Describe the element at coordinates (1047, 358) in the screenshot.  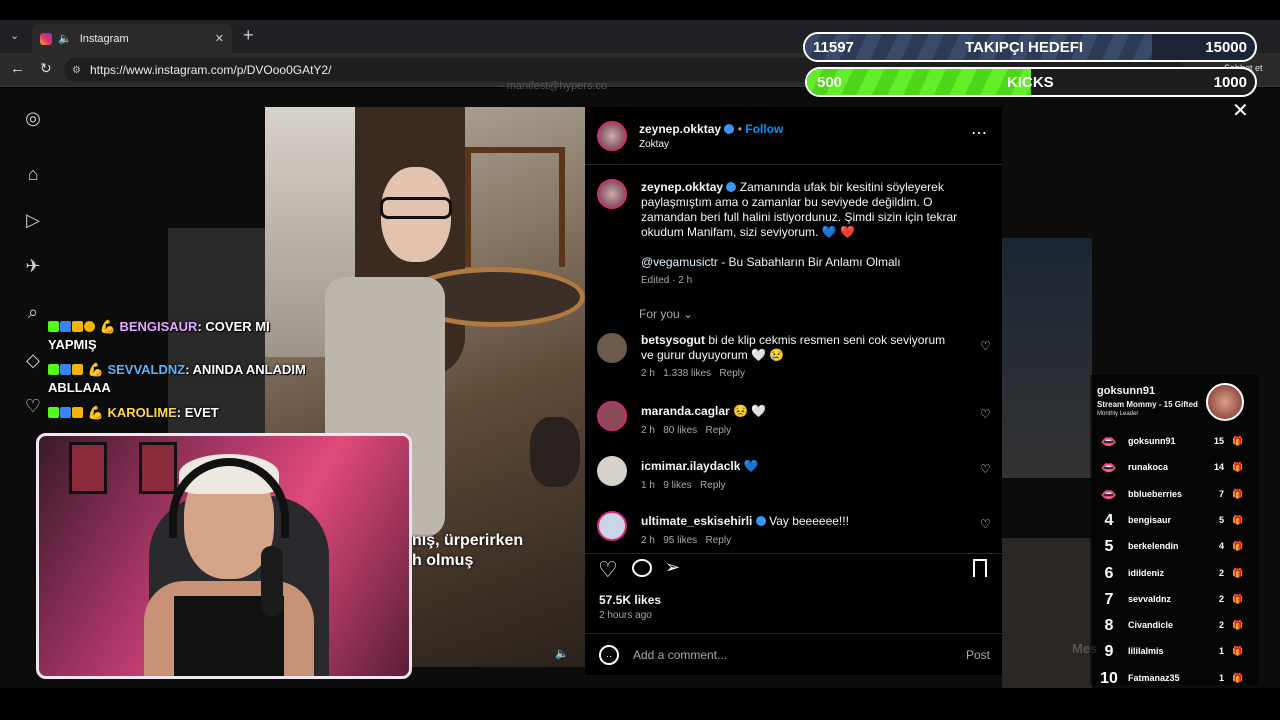
I see `backdrop-thumb-right` at that location.